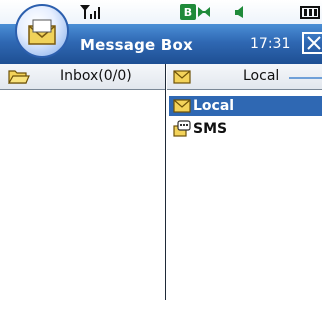 Image resolution: width=322 pixels, height=330 pixels. Describe the element at coordinates (96, 76) in the screenshot. I see `folder-label: Inbox(0/0)` at that location.